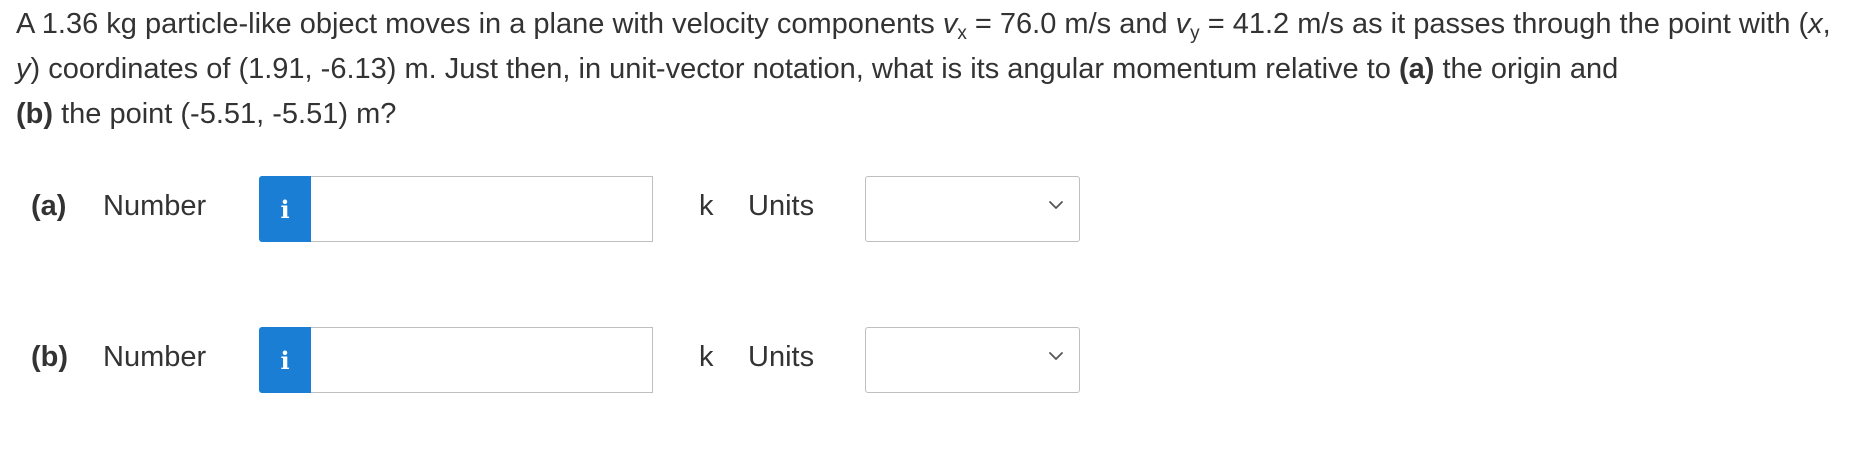 The height and width of the screenshot is (456, 1858). What do you see at coordinates (225, 114) in the screenshot?
I see `question-segment: the point (-5.51, -5.51) m?` at bounding box center [225, 114].